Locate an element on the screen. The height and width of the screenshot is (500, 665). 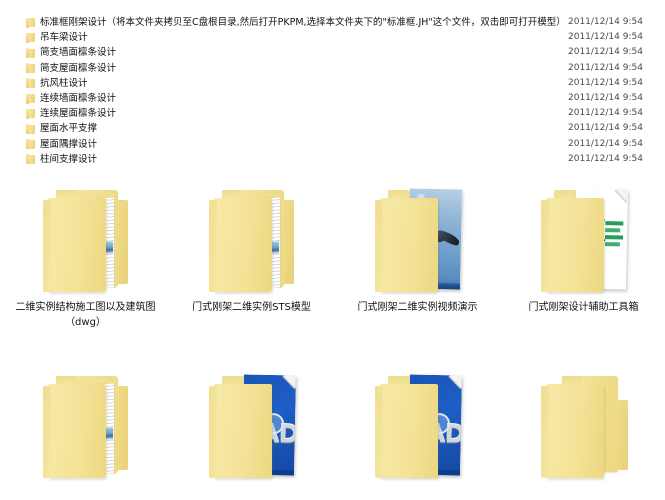
grid-item-folder-documents is located at coordinates (85, 436).